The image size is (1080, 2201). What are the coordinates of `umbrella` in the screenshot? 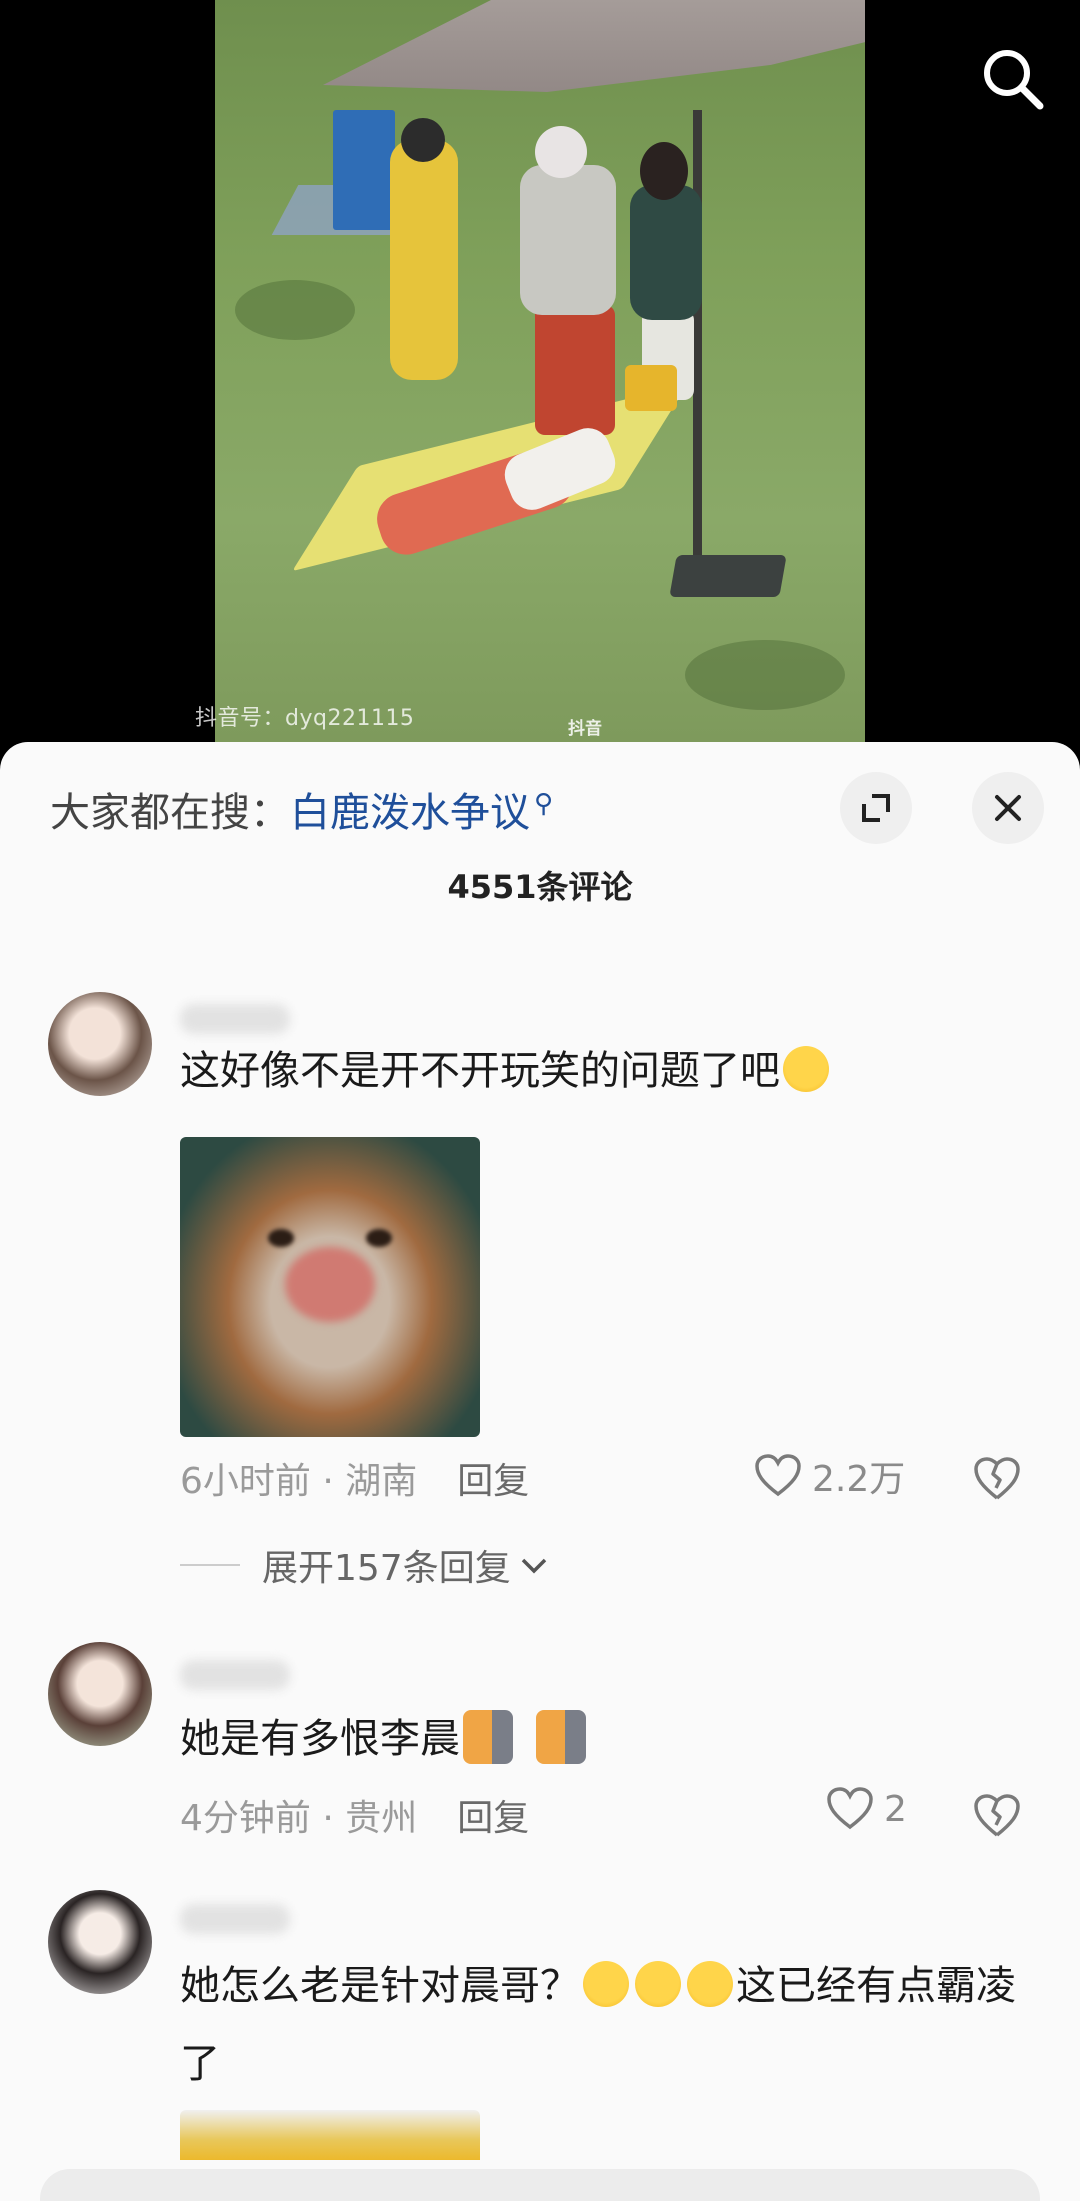 It's located at (594, 46).